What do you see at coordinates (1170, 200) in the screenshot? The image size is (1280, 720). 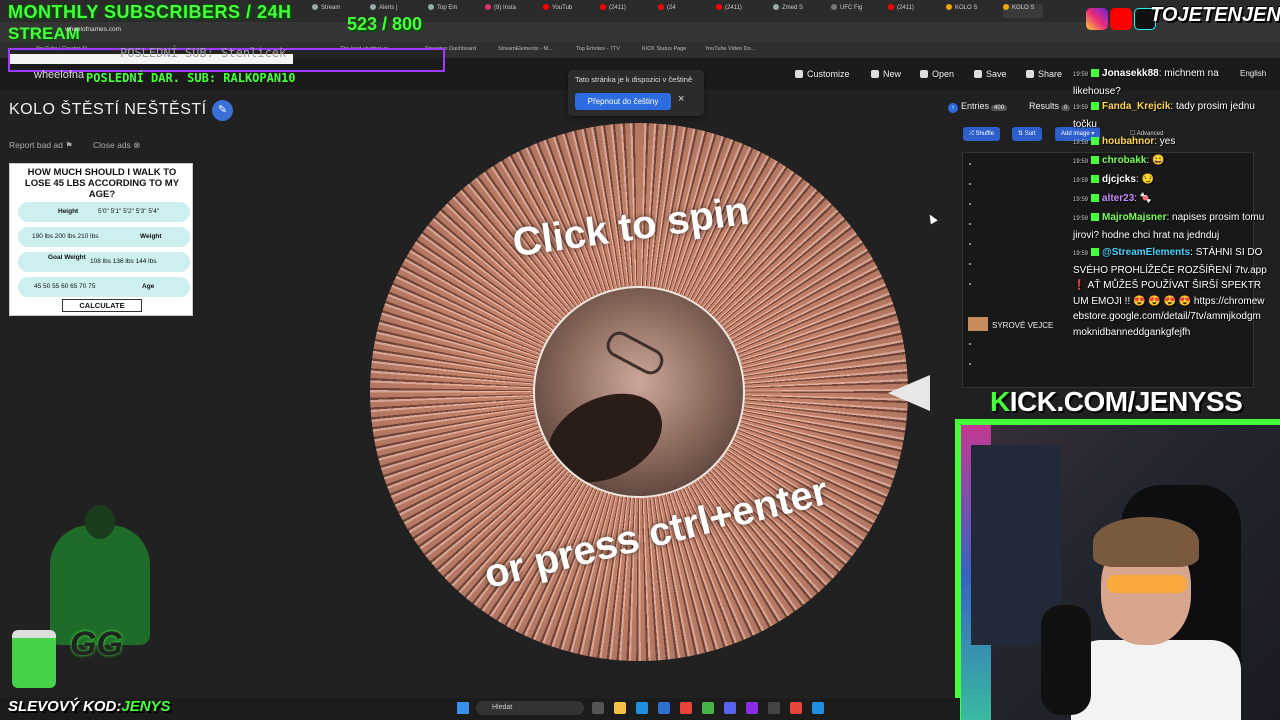 I see `chat-message: 19:59 alter23: 🍬` at bounding box center [1170, 200].